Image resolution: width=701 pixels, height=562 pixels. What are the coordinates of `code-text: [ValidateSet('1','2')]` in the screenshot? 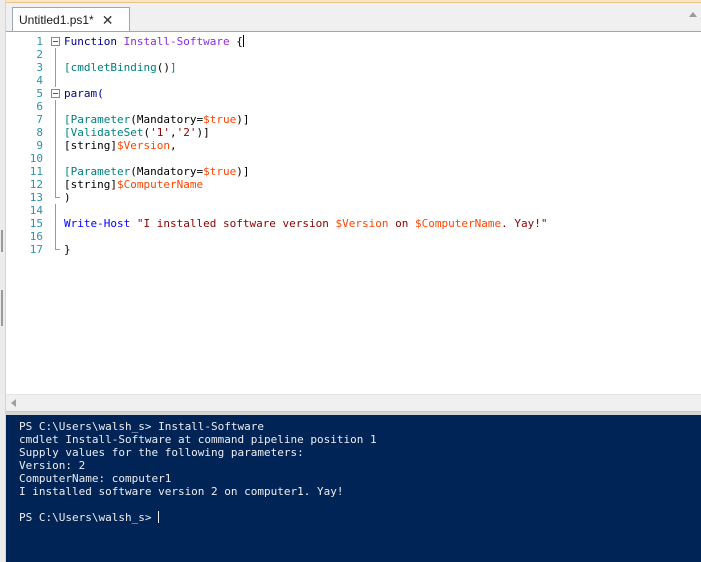 It's located at (137, 132).